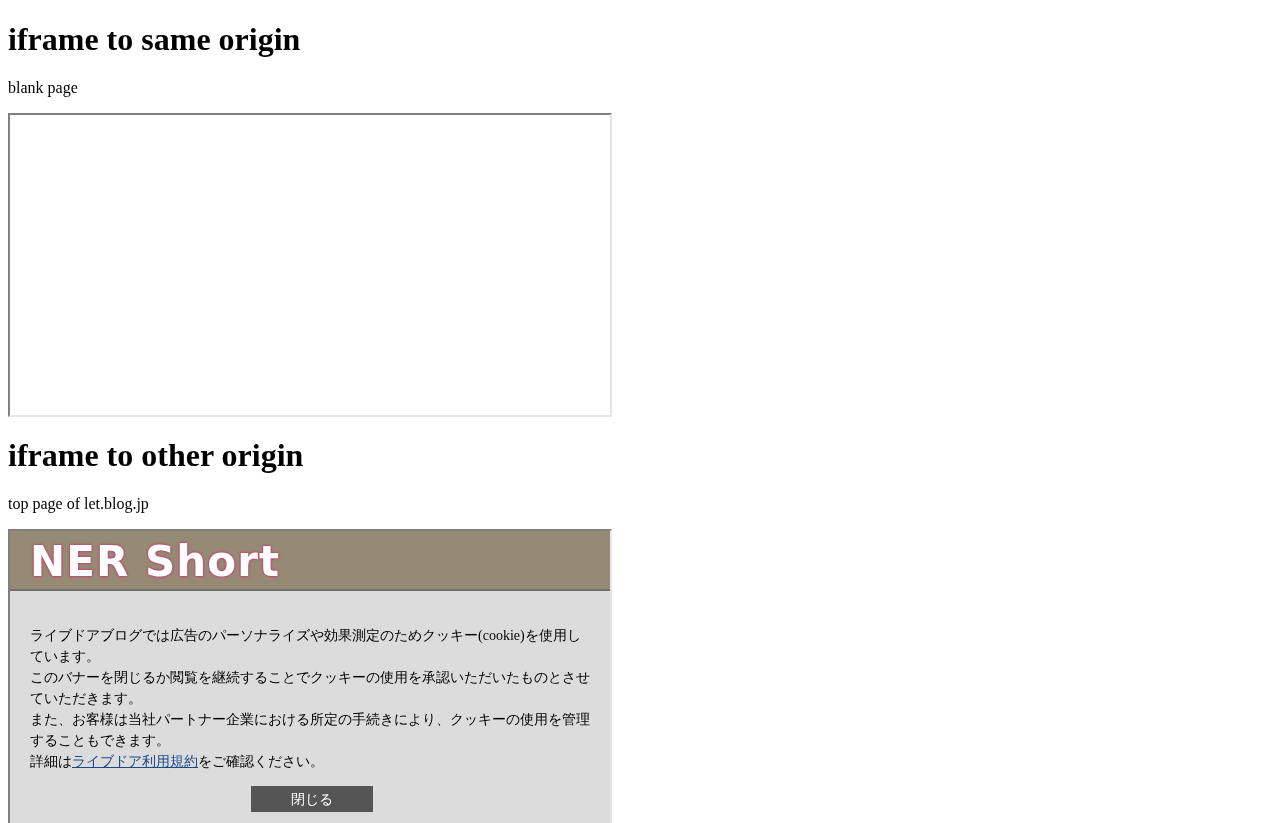 Image resolution: width=1284 pixels, height=823 pixels. What do you see at coordinates (310, 730) in the screenshot?
I see `cookie-notice-text: また、お客様は当社パートナー企業における所定の手続きにより、クッキーの使用を管理することもできます。` at bounding box center [310, 730].